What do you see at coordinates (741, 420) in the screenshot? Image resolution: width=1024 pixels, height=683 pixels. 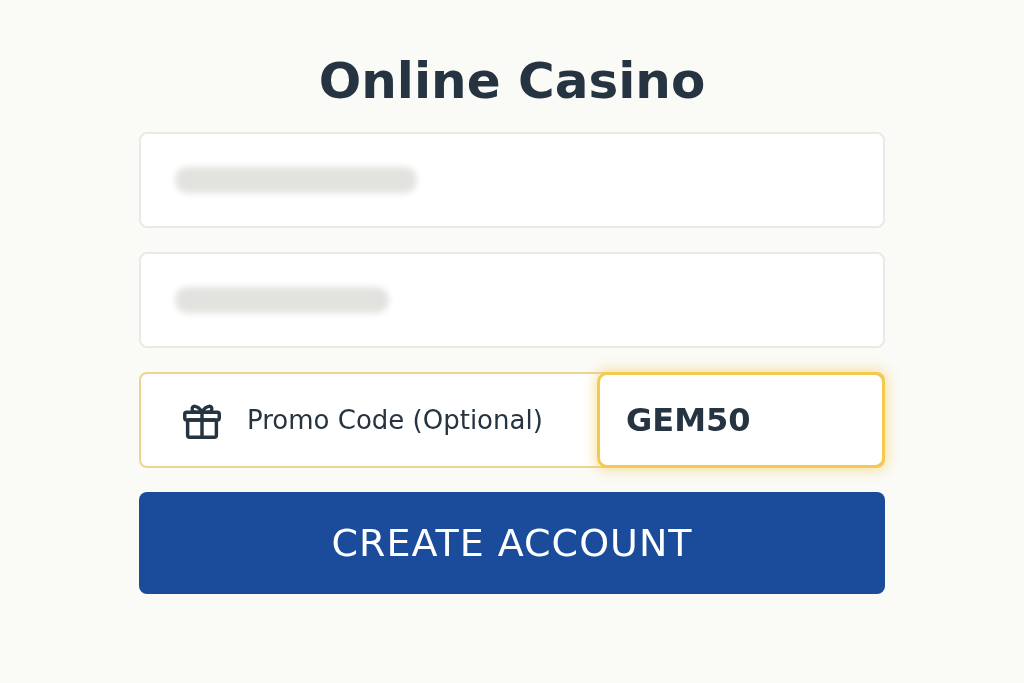 I see `promo-code-field: GEM50` at bounding box center [741, 420].